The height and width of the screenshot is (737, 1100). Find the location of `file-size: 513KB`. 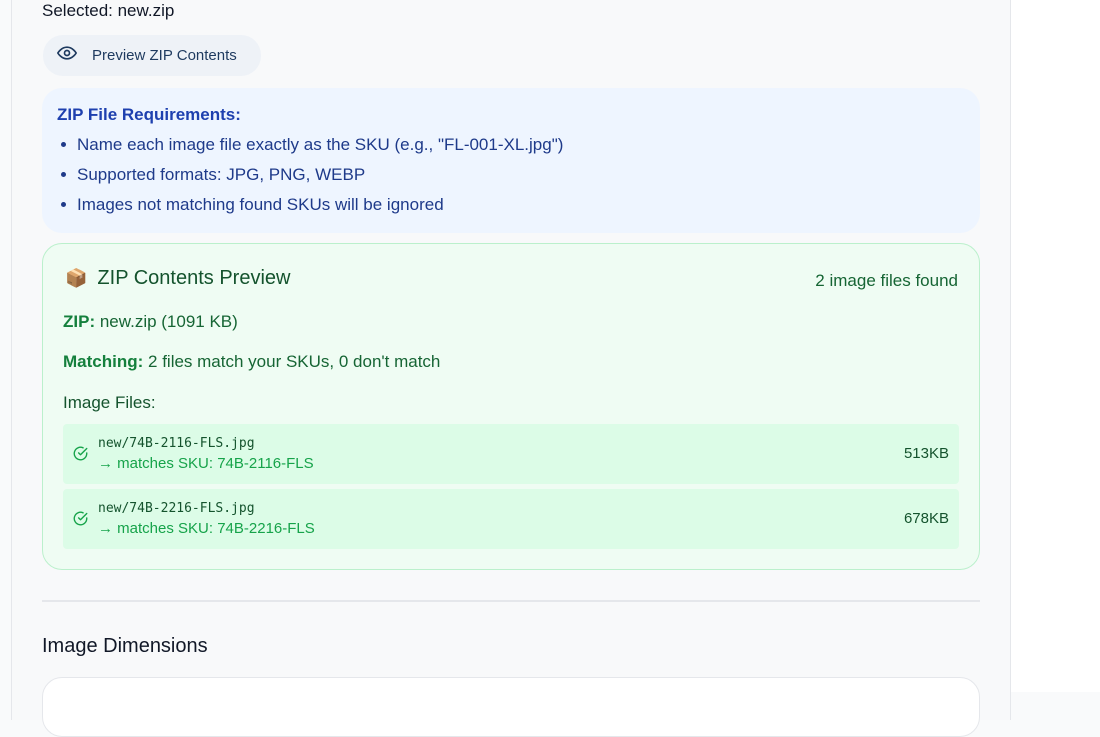

file-size: 513KB is located at coordinates (926, 453).